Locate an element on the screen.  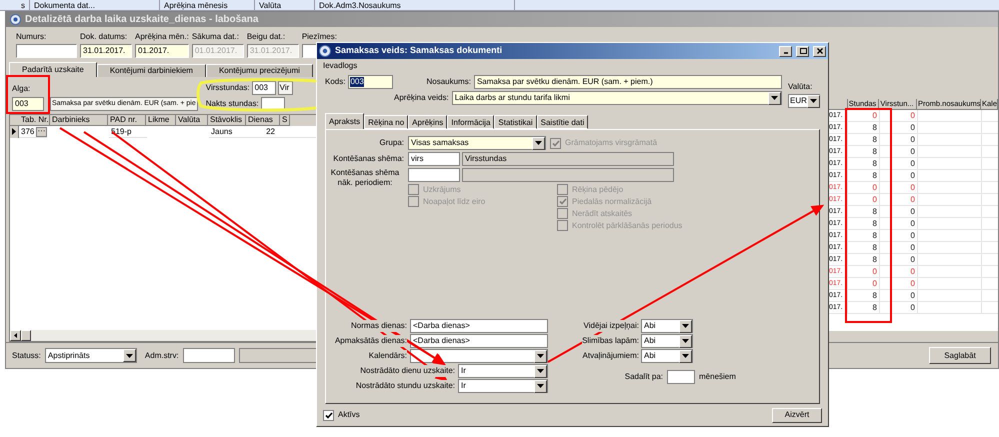
field-label: Apmaksātās dienas: is located at coordinates (370, 341).